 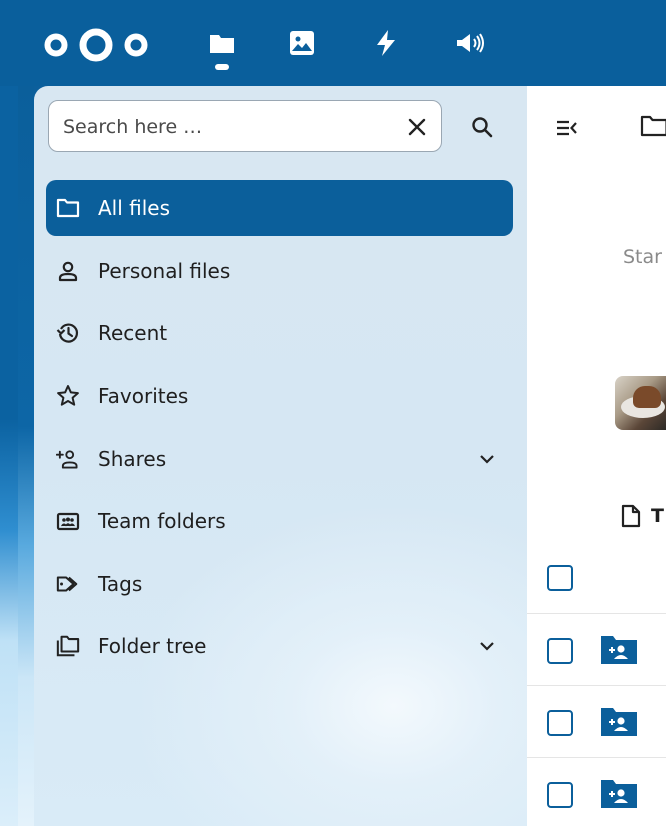 What do you see at coordinates (68, 584) in the screenshot?
I see `tag-icon` at bounding box center [68, 584].